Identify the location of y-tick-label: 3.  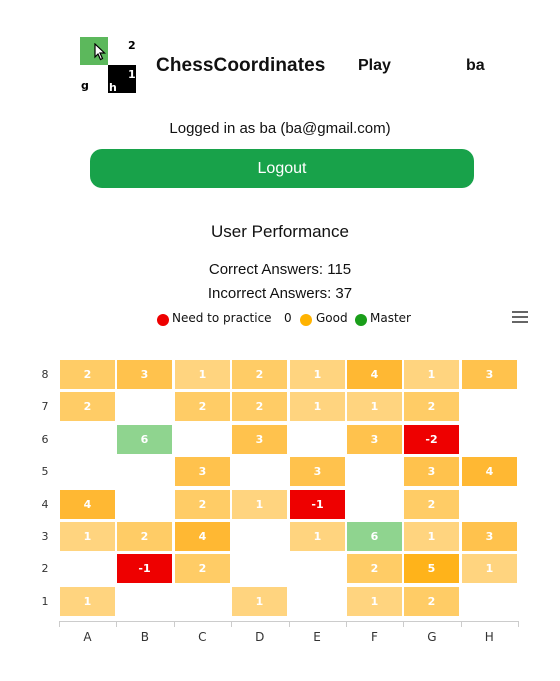
(45, 536).